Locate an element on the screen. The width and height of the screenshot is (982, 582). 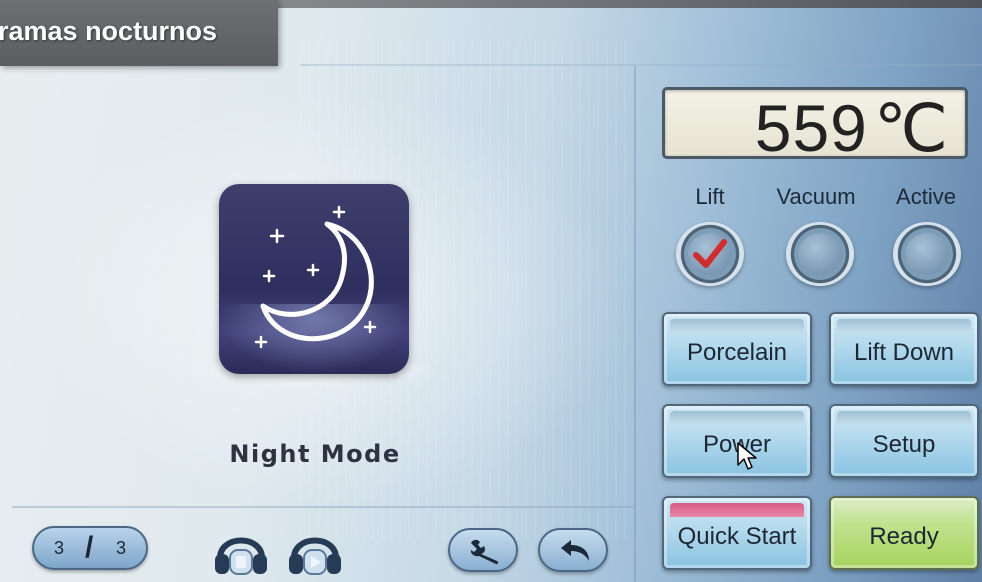
active-indicator is located at coordinates (927, 254).